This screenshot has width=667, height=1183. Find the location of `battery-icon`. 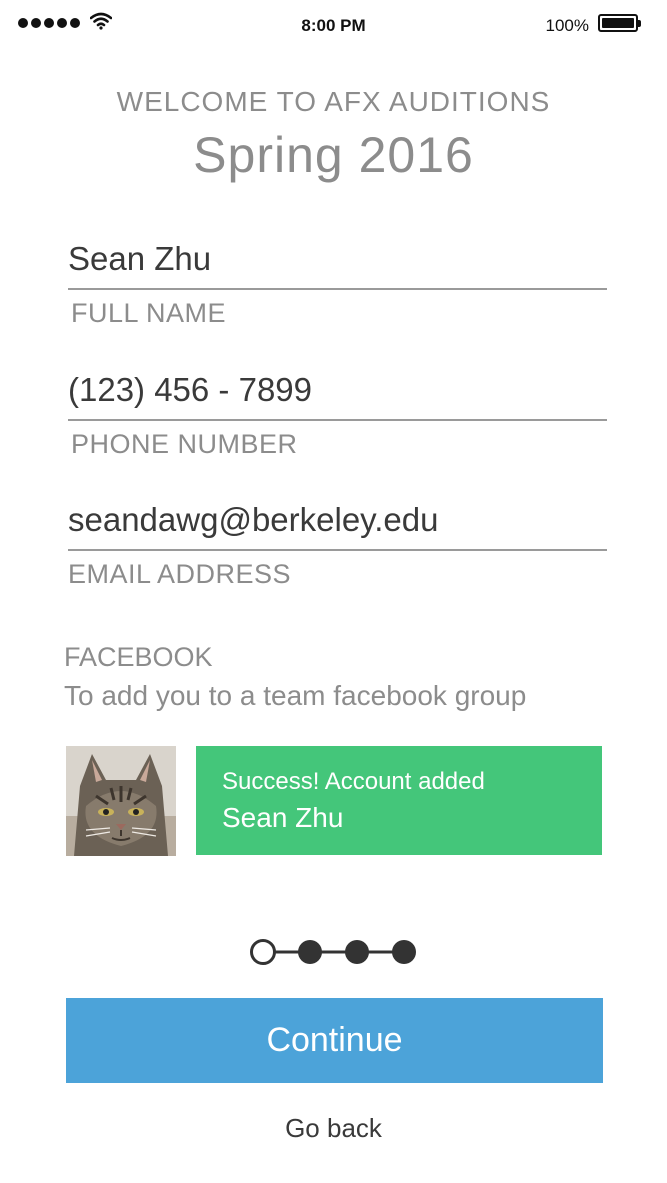

battery-icon is located at coordinates (619, 23).